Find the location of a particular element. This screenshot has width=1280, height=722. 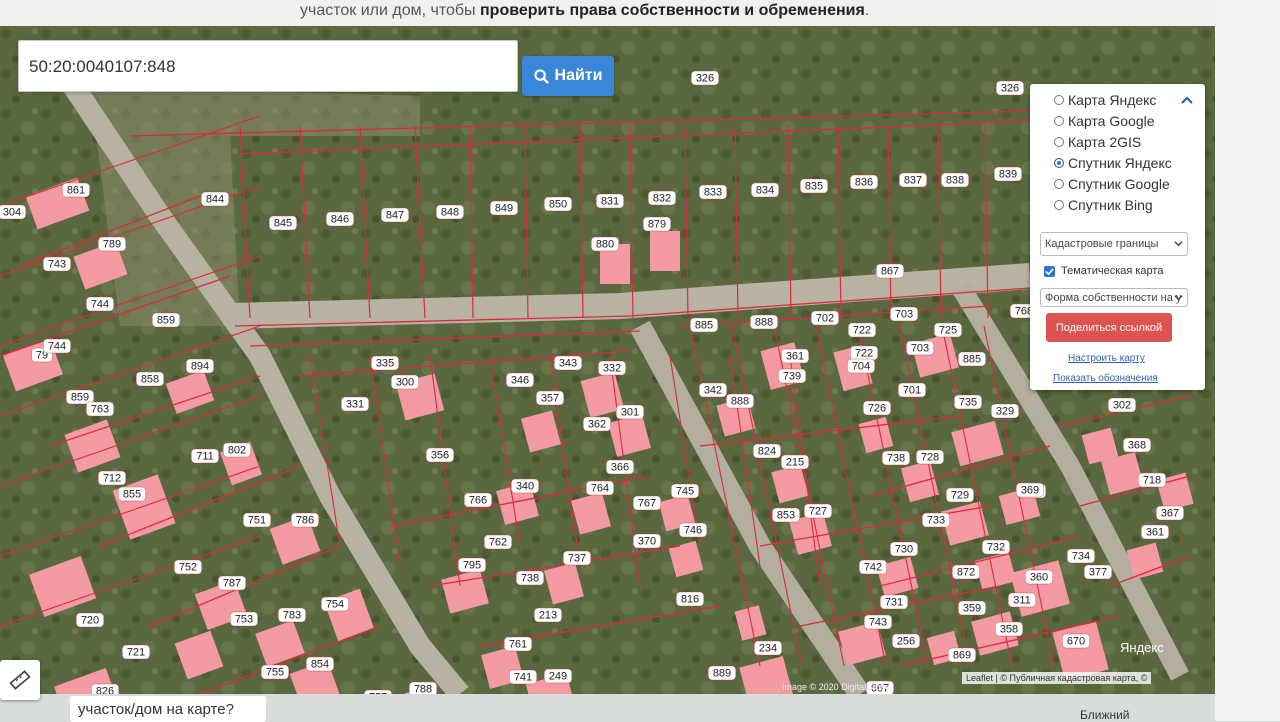

thematic-checkbox: Тематическая карта is located at coordinates (1103, 271).